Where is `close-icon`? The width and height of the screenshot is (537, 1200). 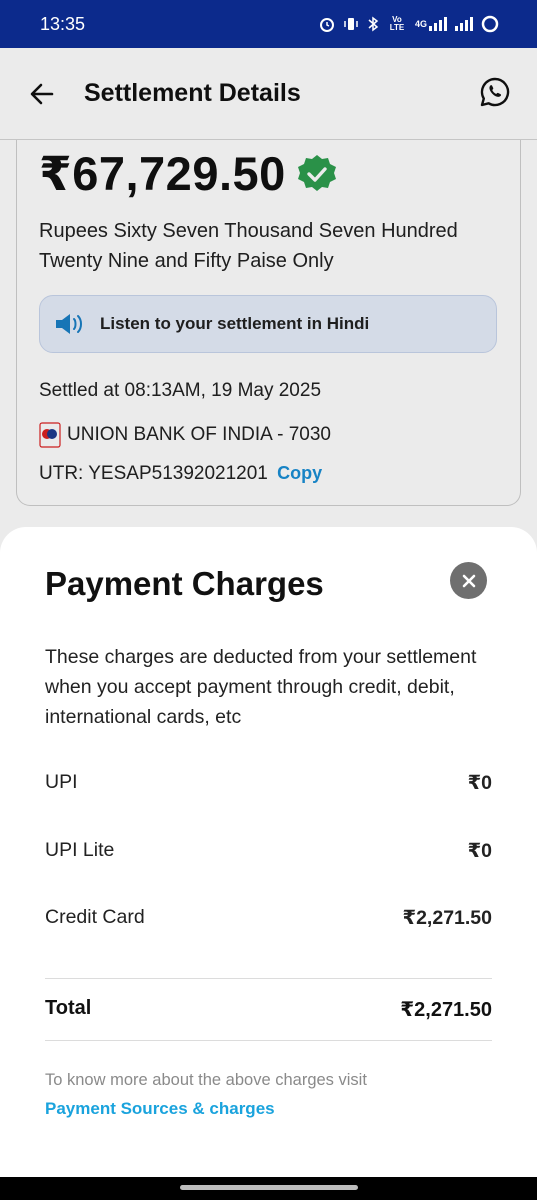
close-icon is located at coordinates (468, 580).